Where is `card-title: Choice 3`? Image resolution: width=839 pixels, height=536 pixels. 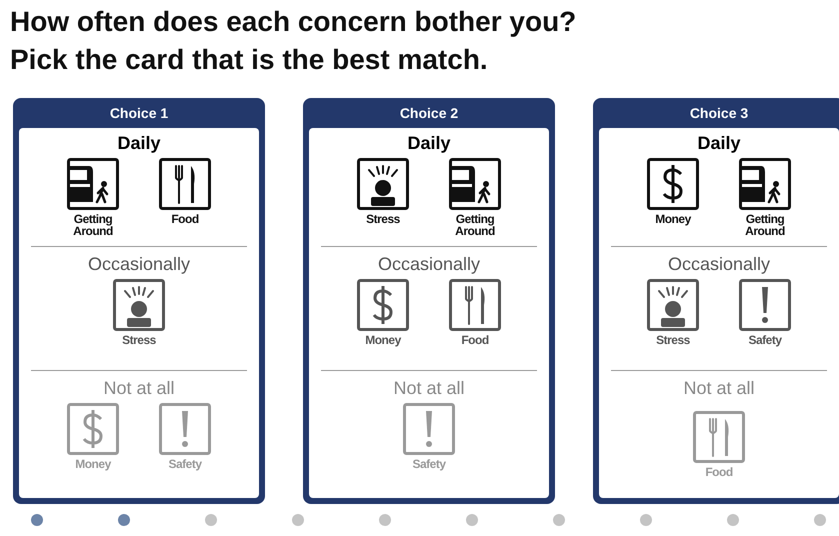 card-title: Choice 3 is located at coordinates (719, 113).